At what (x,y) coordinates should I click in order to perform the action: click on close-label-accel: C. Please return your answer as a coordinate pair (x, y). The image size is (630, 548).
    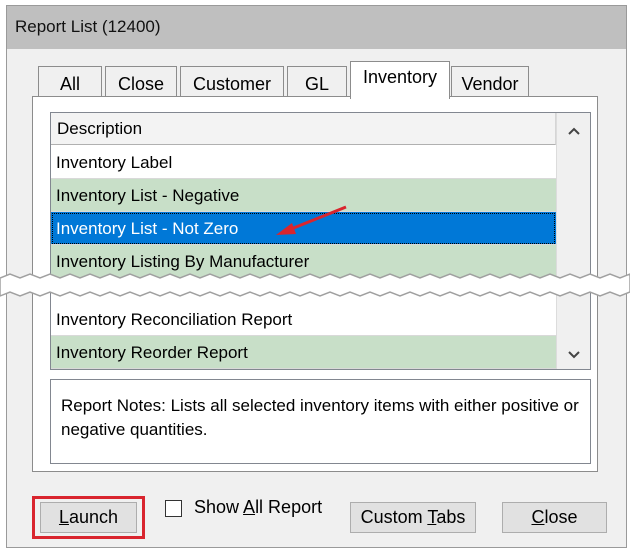
    Looking at the image, I should click on (538, 517).